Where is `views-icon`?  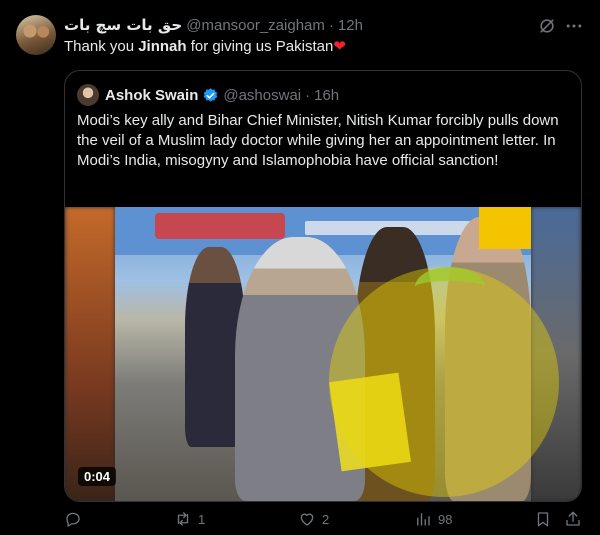
views-icon is located at coordinates (423, 519).